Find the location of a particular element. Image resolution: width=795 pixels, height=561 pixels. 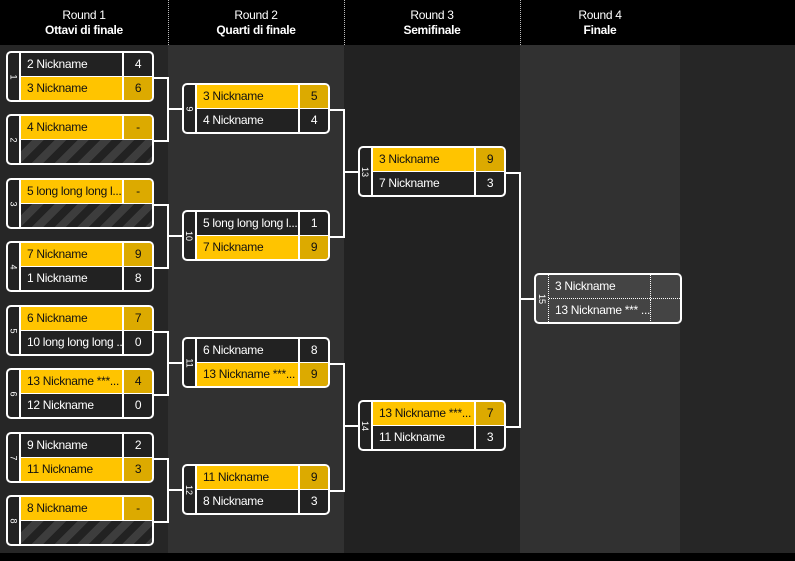

team-row-winner: 11 Nickname 9 is located at coordinates (262, 478).